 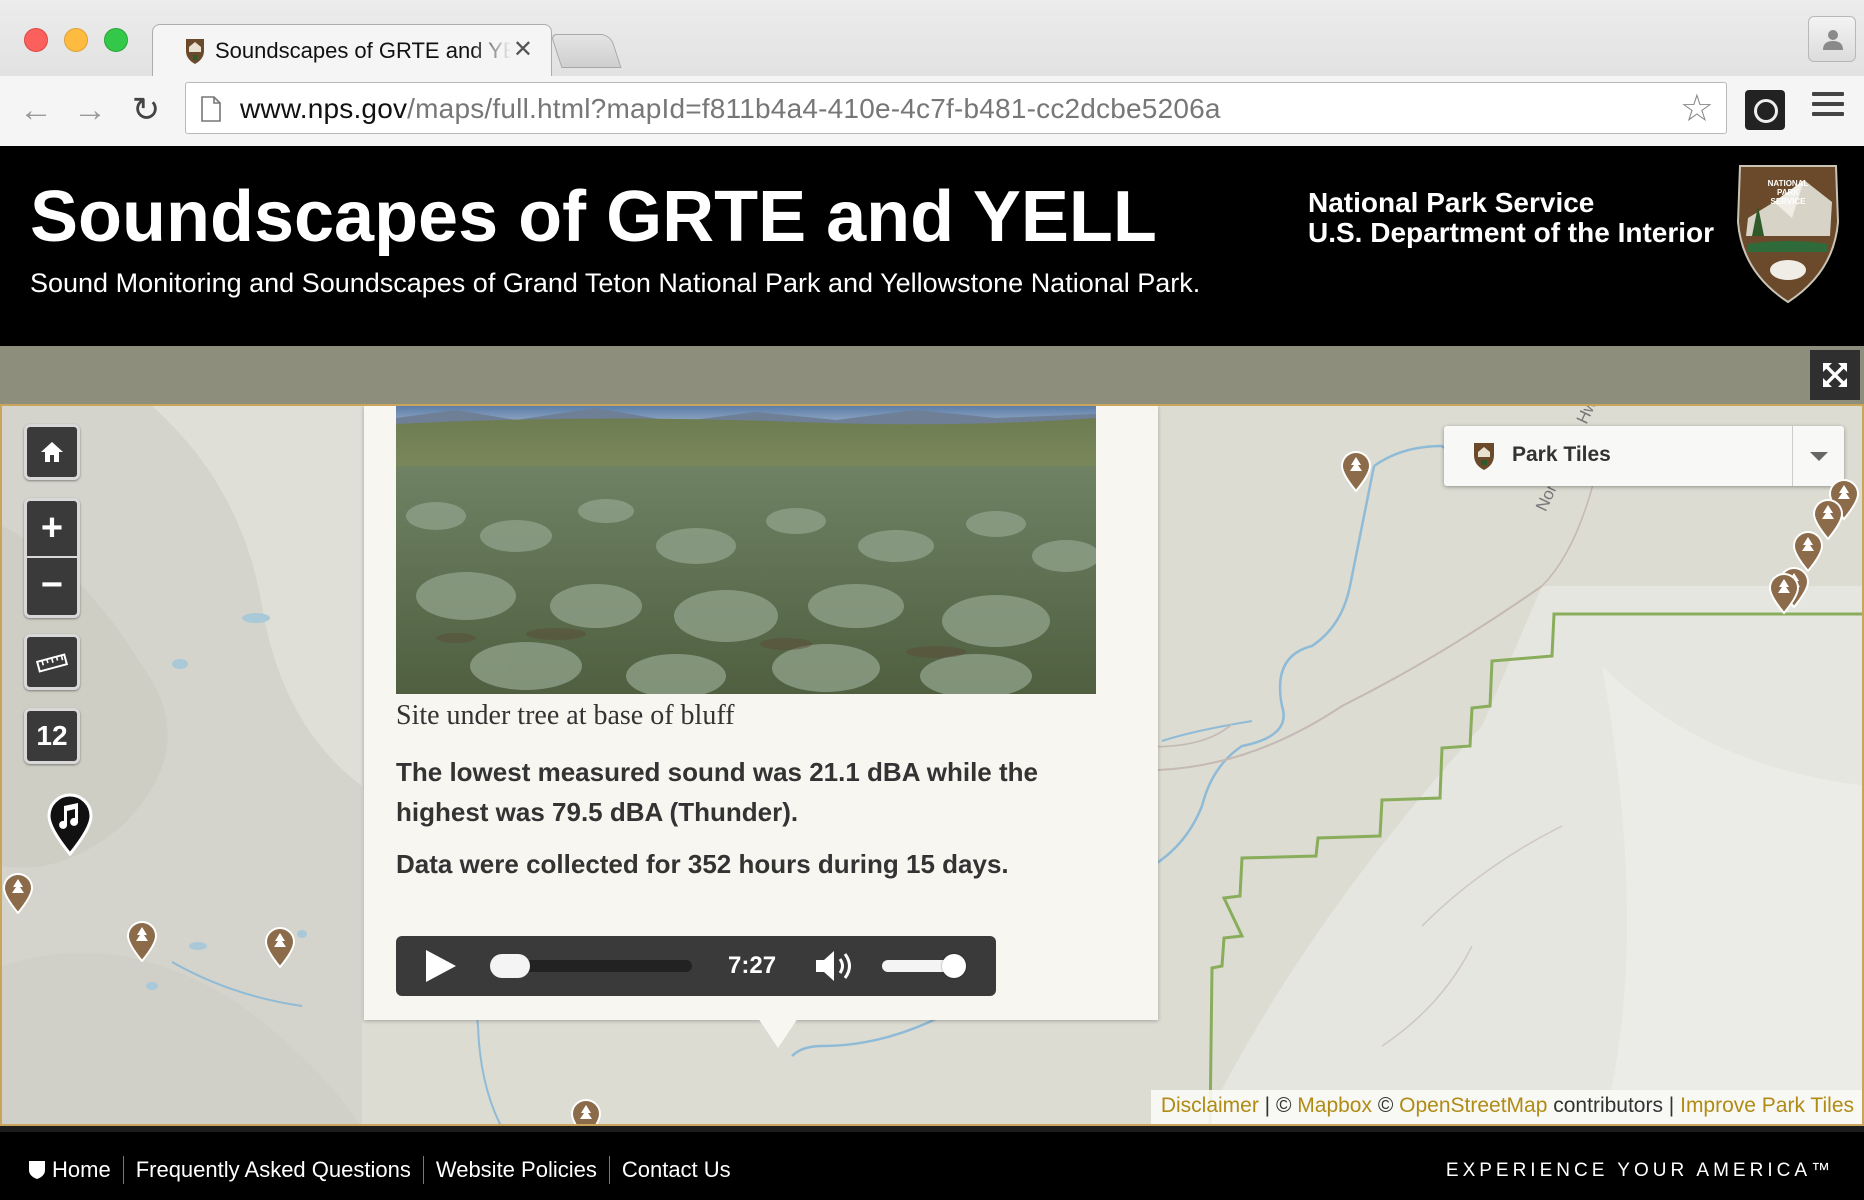 What do you see at coordinates (52, 586) in the screenshot?
I see `zoom-out-button: −` at bounding box center [52, 586].